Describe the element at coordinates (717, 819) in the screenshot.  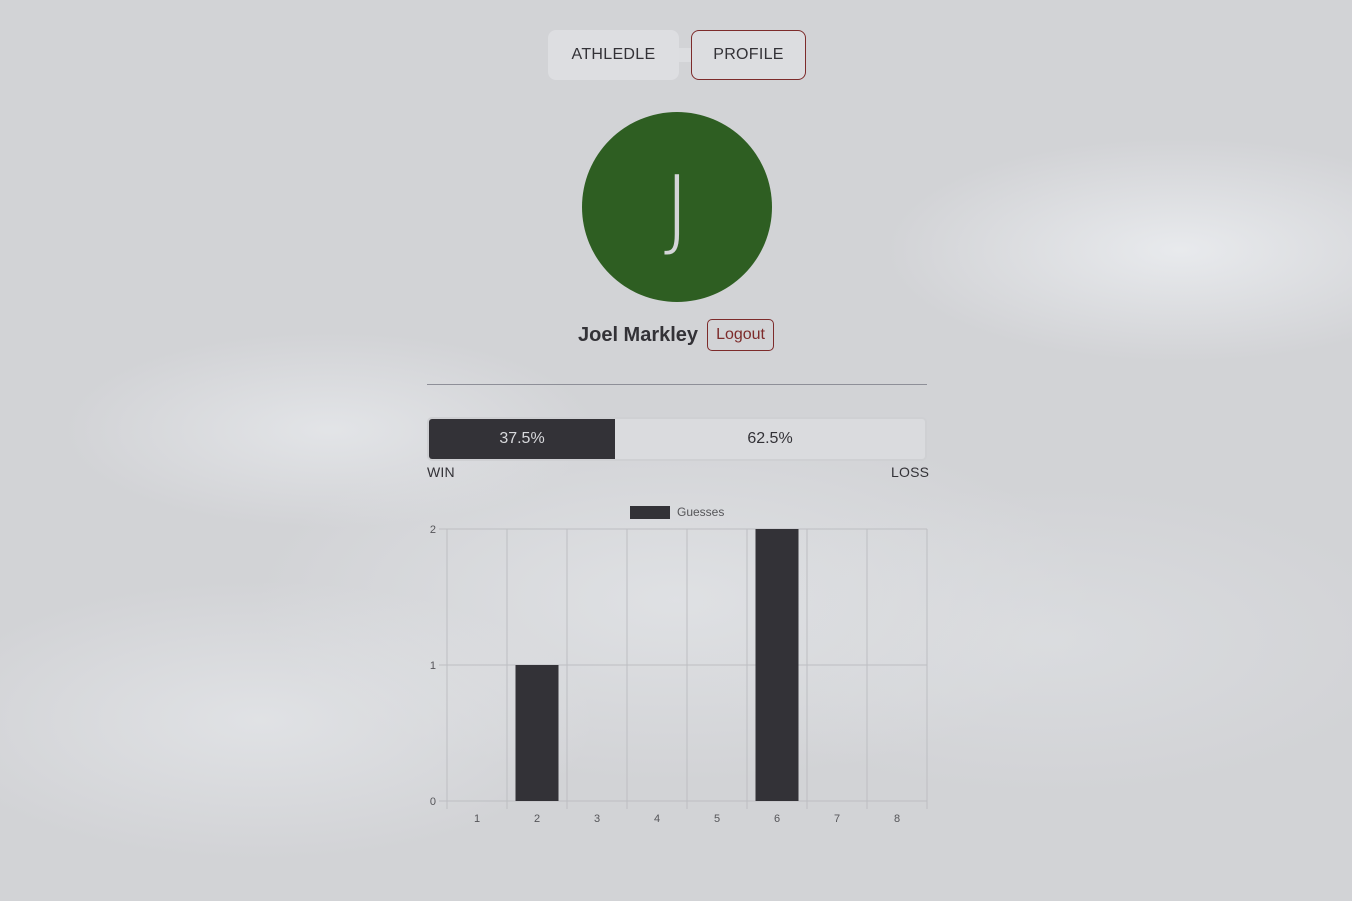
I see `x-tick-label: 5` at that location.